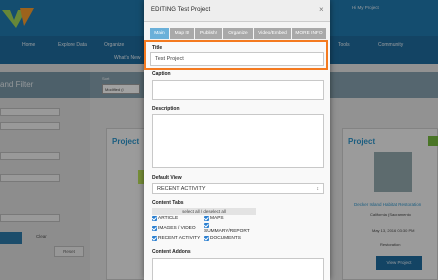 This screenshot has width=438, height=280. Describe the element at coordinates (321, 10) in the screenshot. I see `close-icon: ×` at that location.